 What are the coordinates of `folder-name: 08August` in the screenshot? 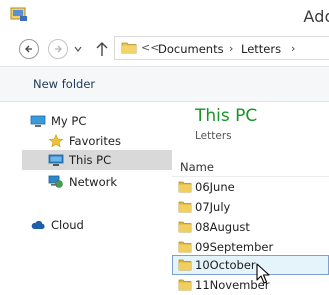 It's located at (222, 227).